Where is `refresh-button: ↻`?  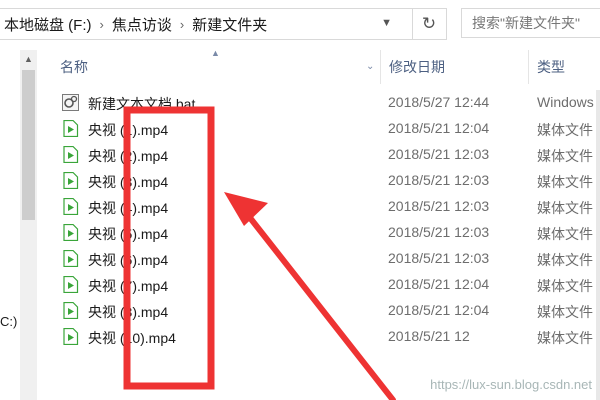
refresh-button: ↻ is located at coordinates (429, 24).